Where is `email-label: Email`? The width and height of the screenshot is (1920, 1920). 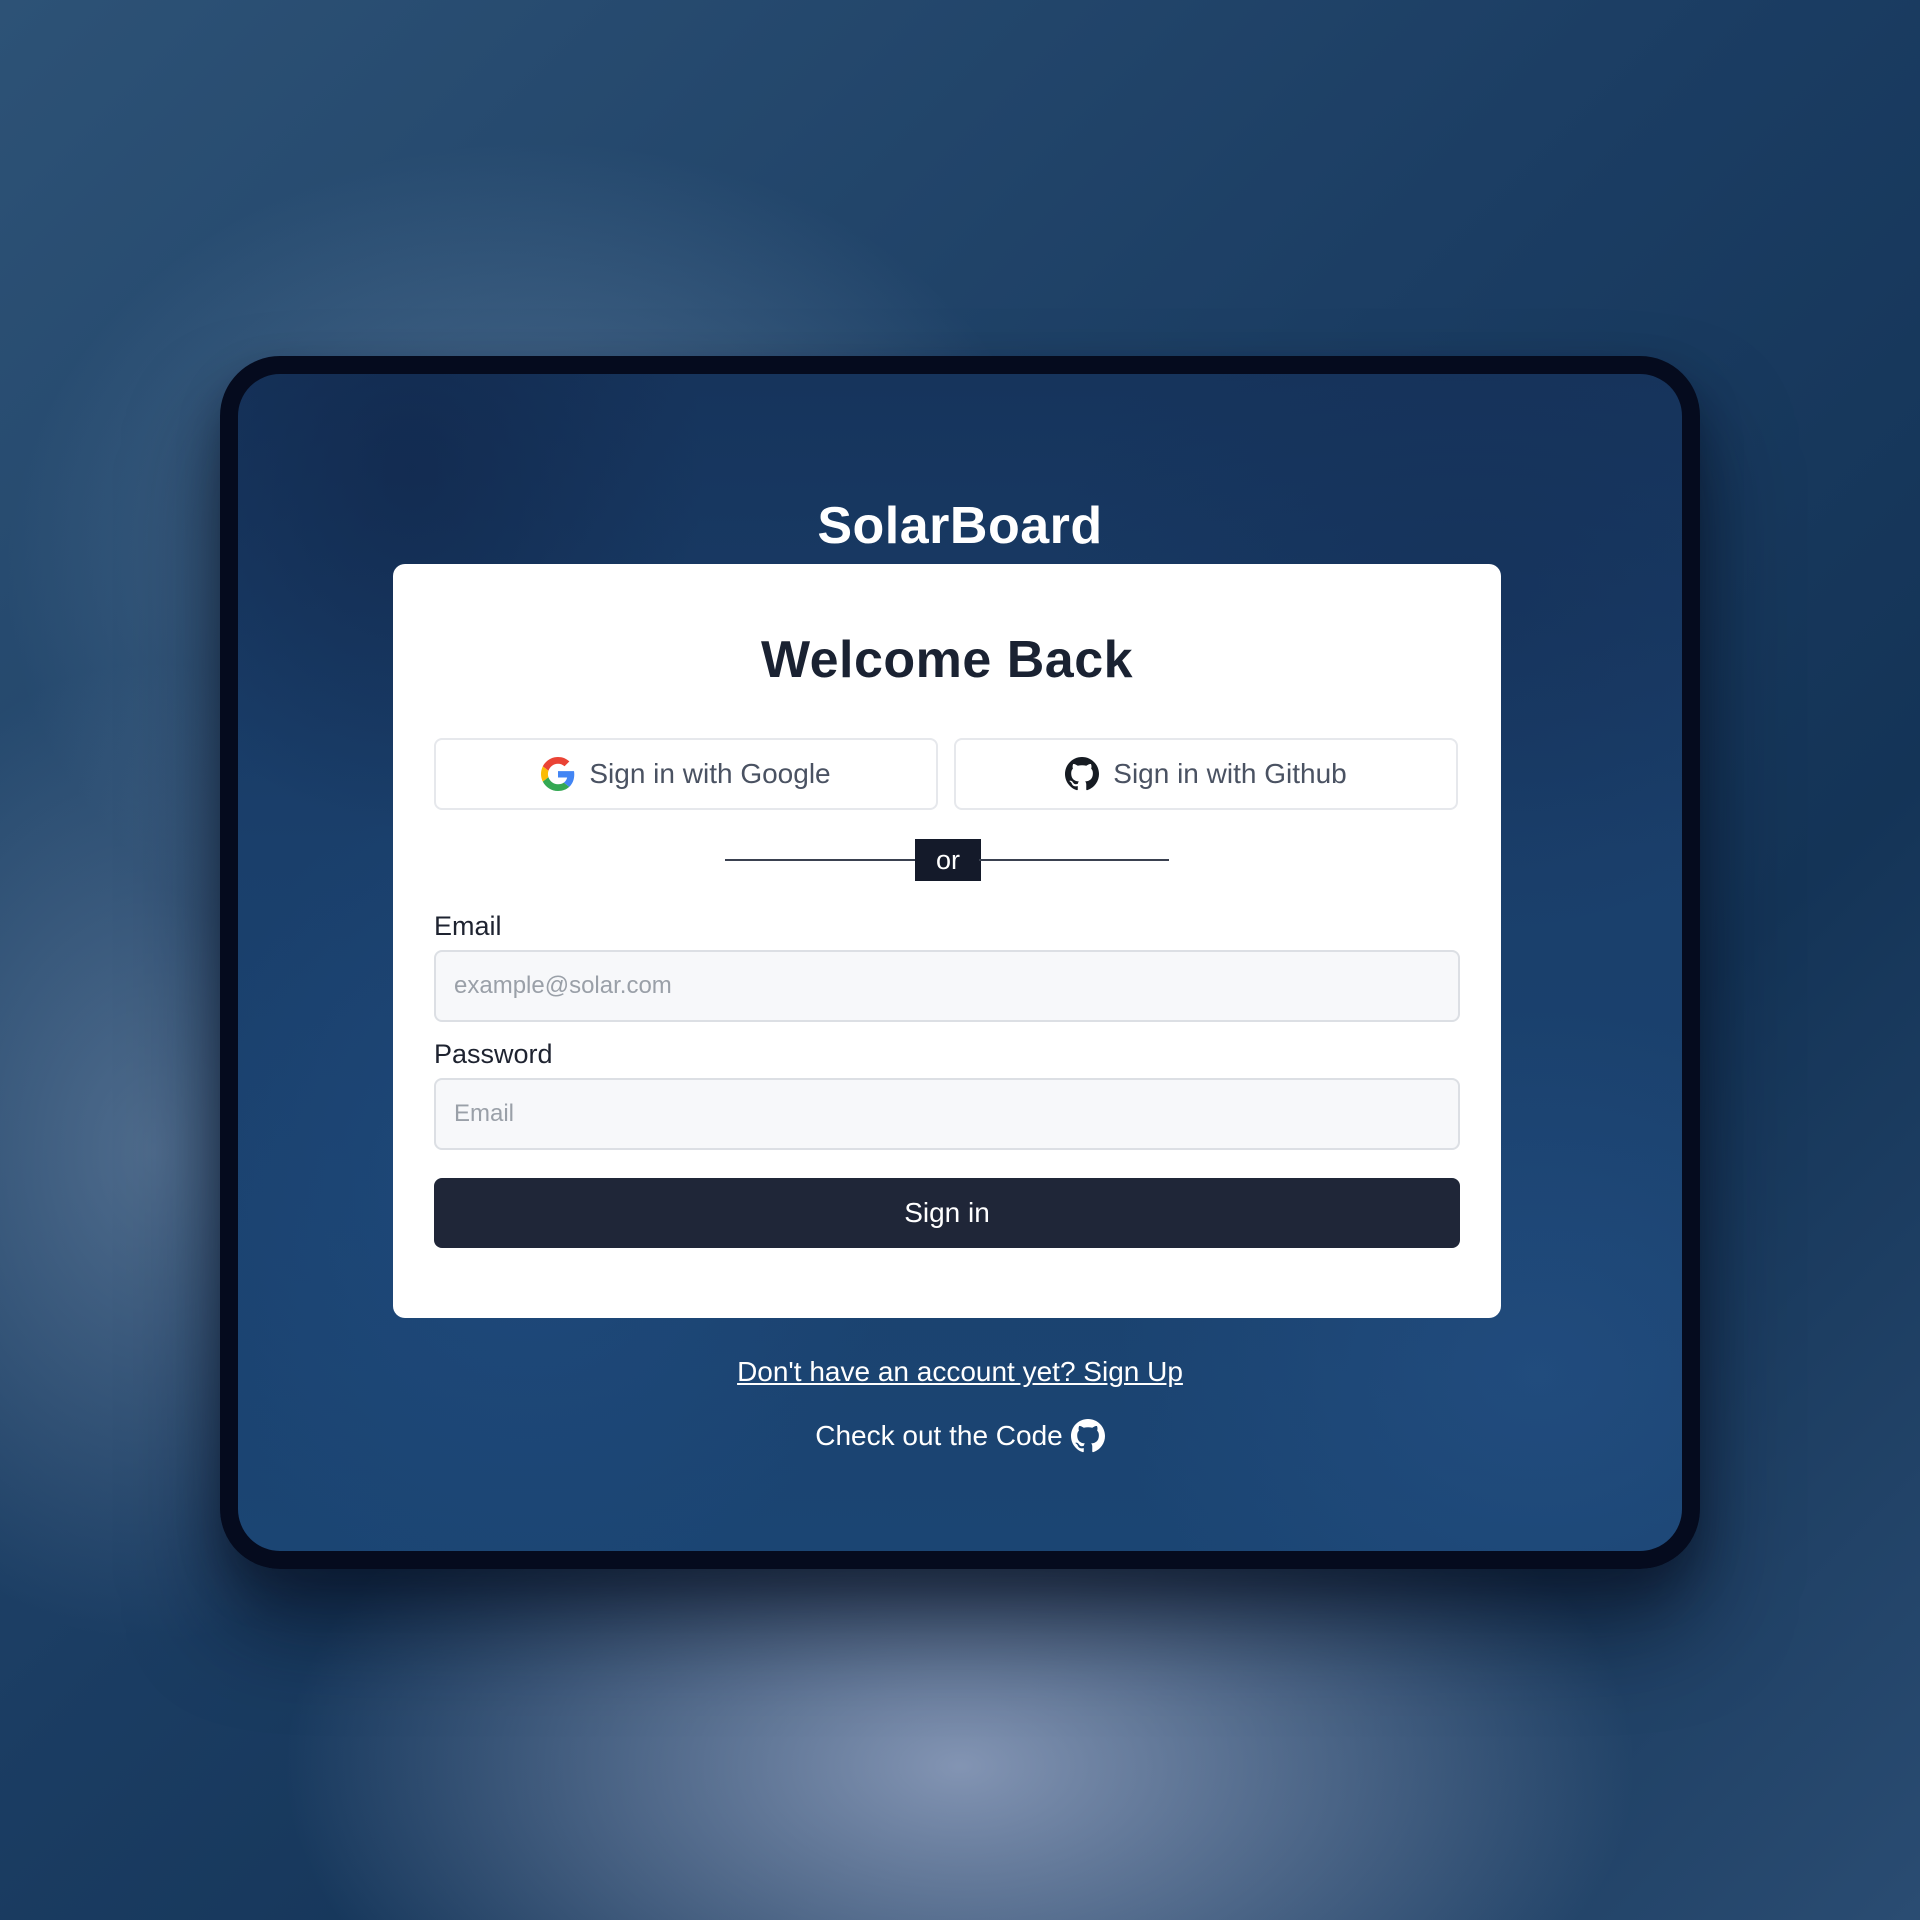
email-label: Email is located at coordinates (468, 926).